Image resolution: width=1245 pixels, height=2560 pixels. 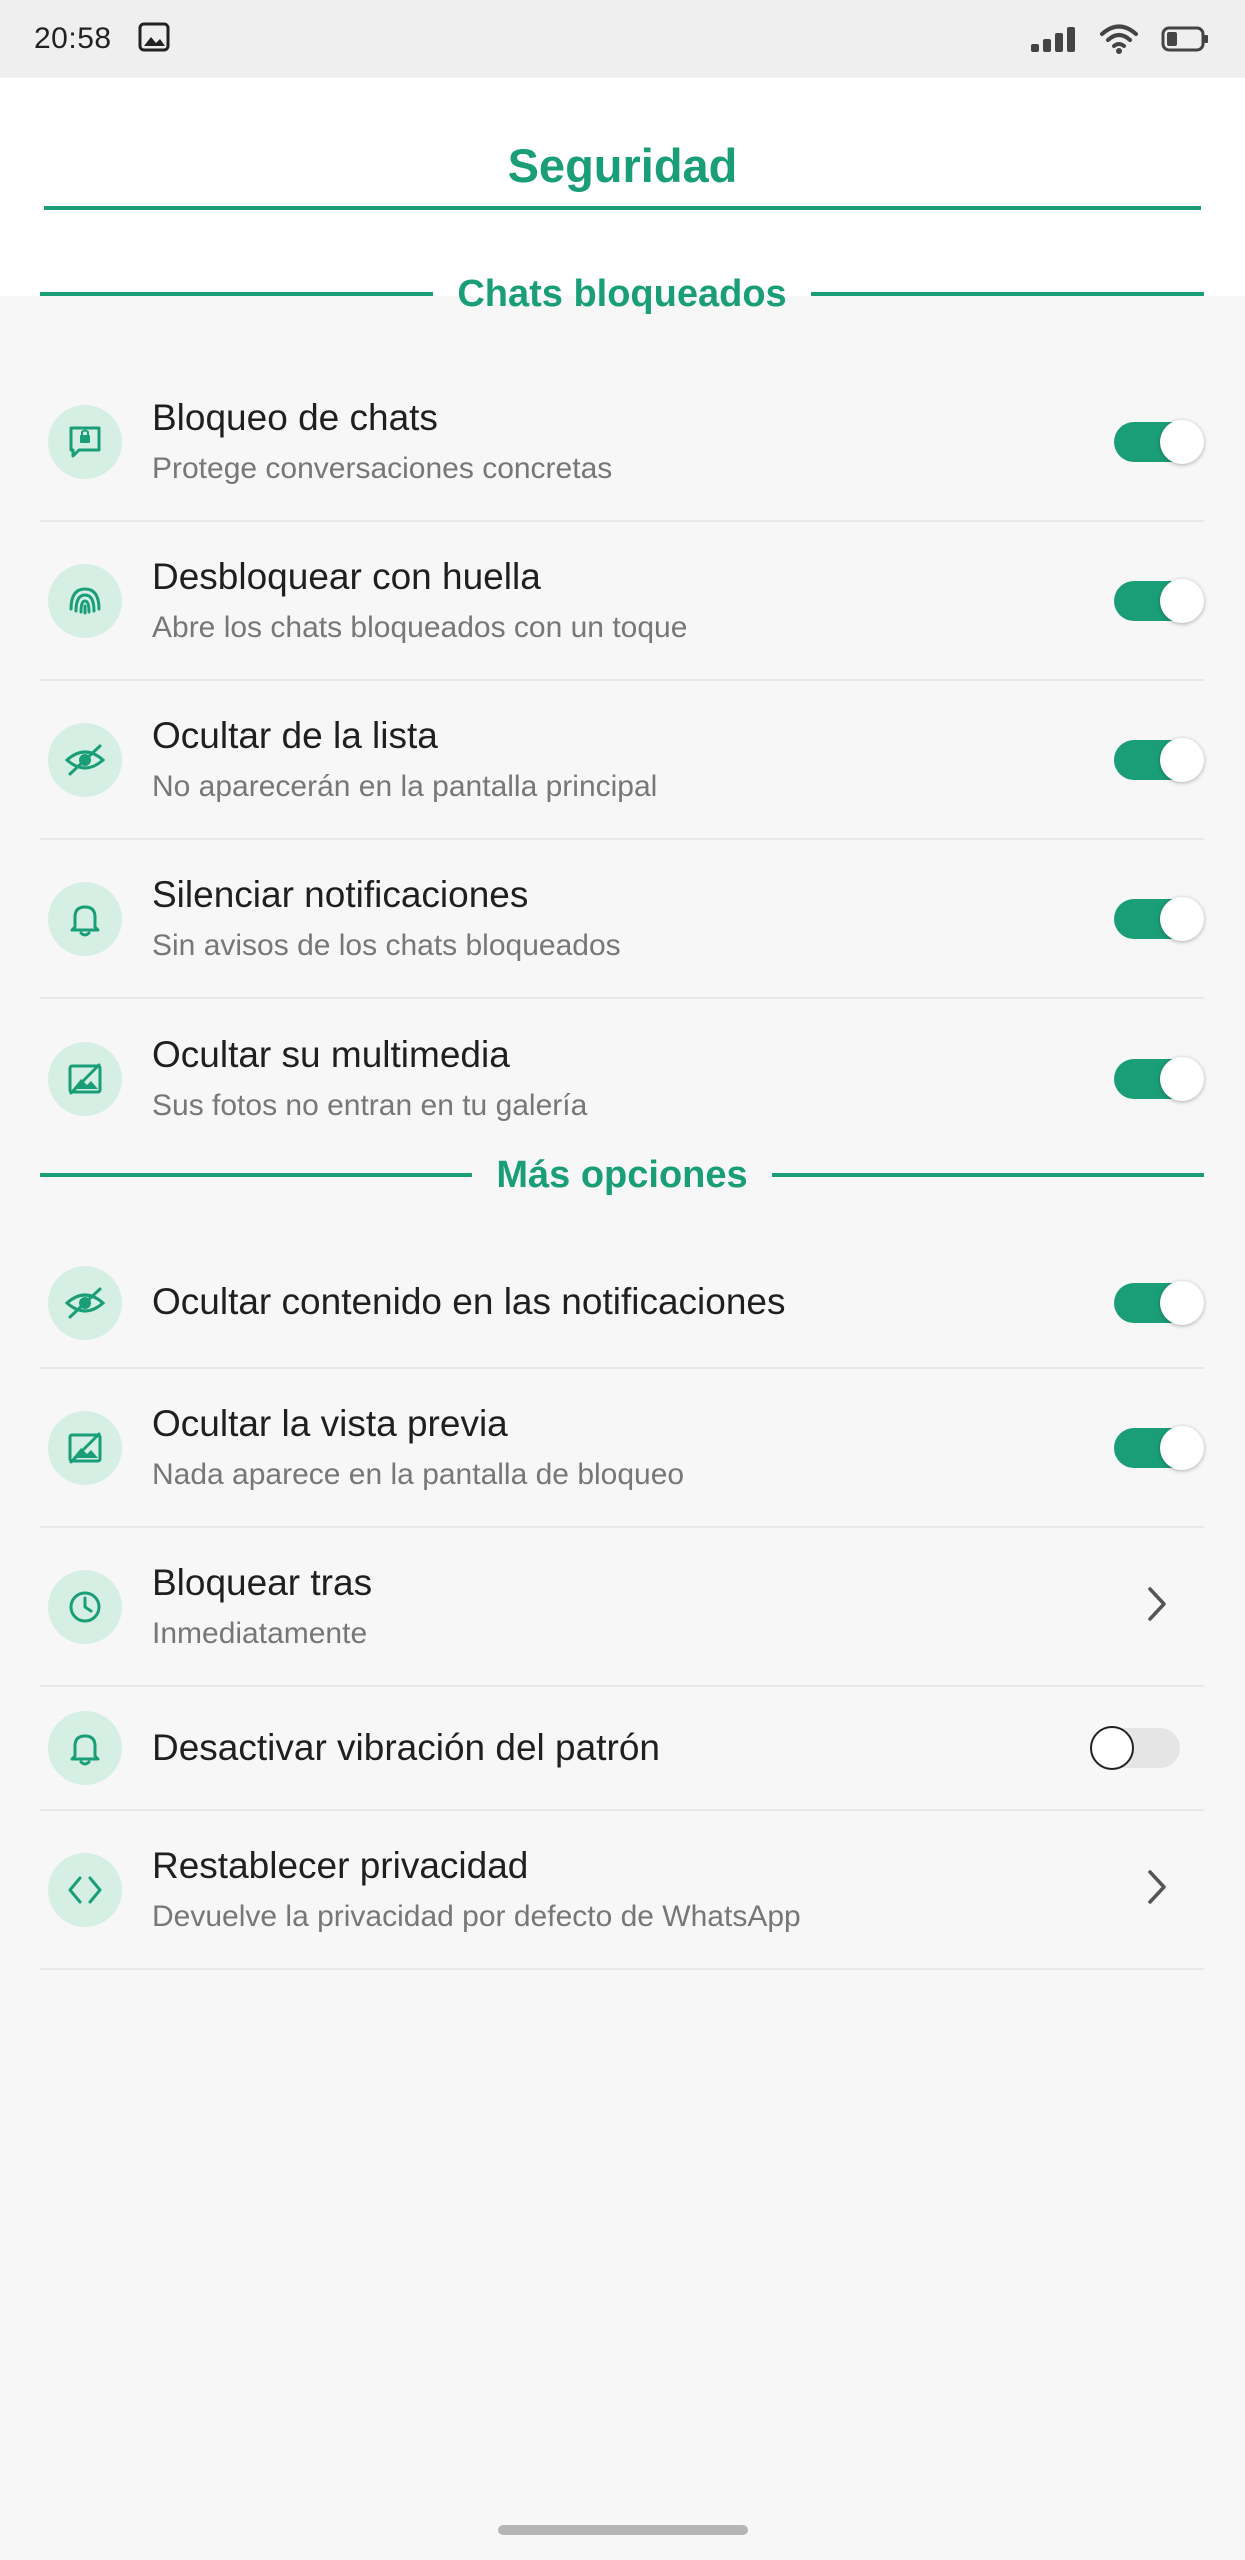 I want to click on row-title: Ocultar la vista previa, so click(x=330, y=1424).